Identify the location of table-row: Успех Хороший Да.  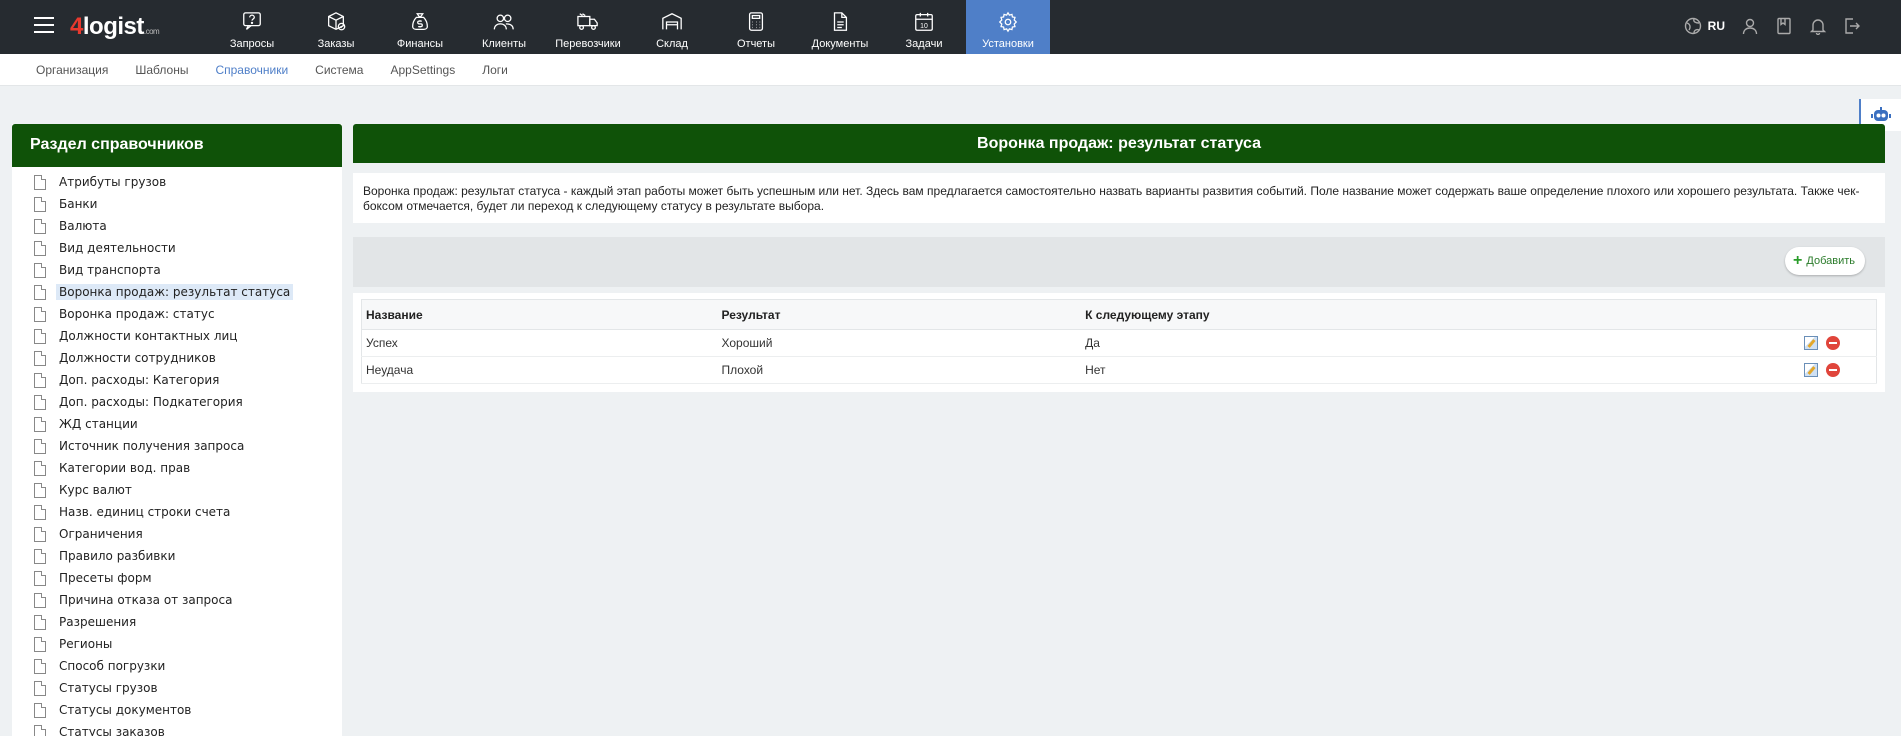
(1119, 343).